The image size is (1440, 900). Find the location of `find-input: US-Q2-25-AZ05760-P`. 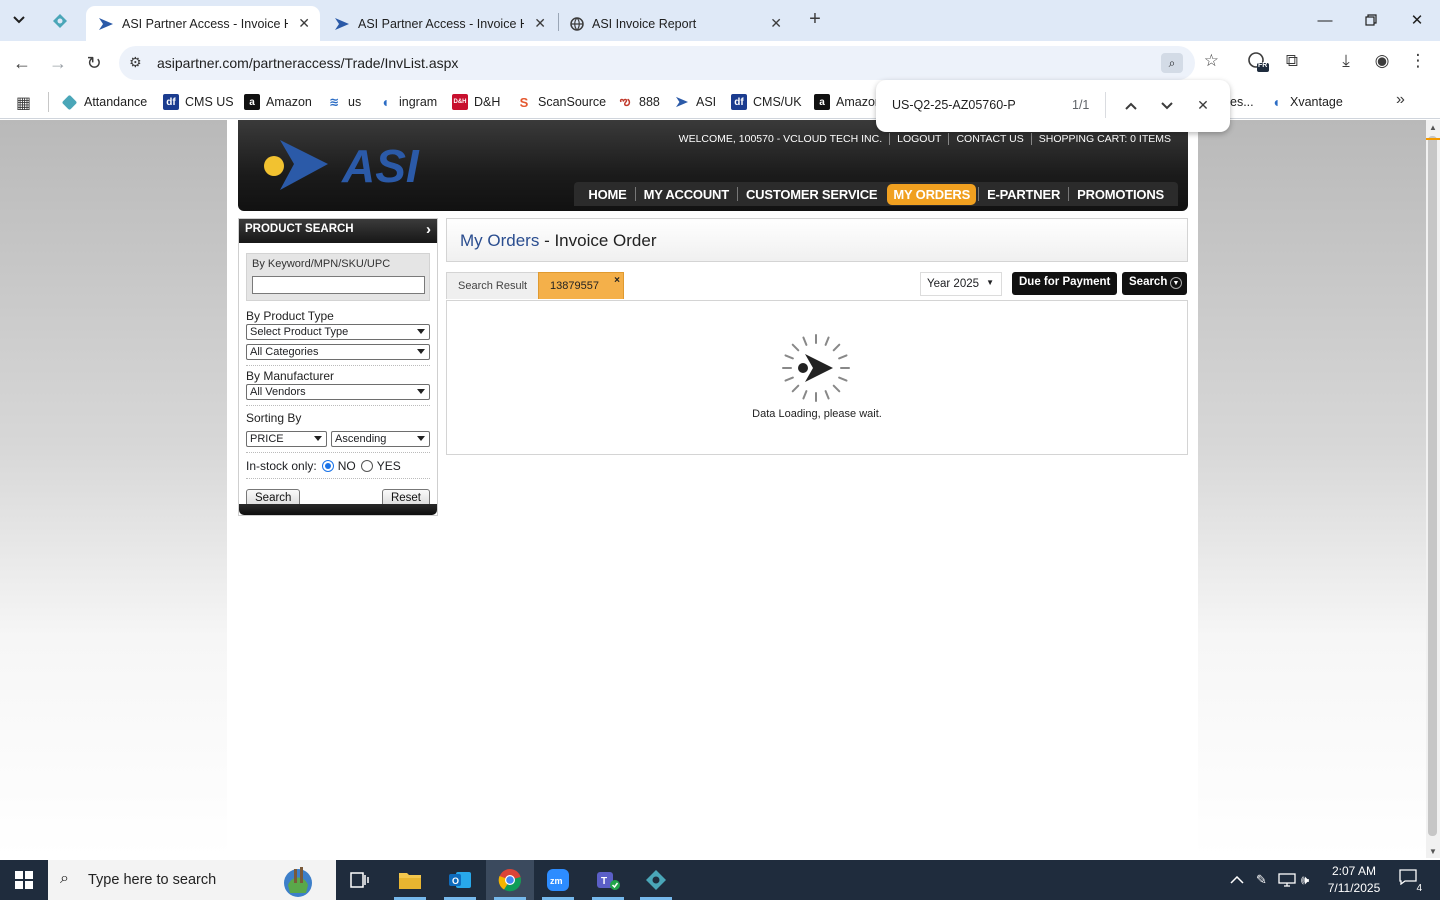

find-input: US-Q2-25-AZ05760-P is located at coordinates (954, 105).